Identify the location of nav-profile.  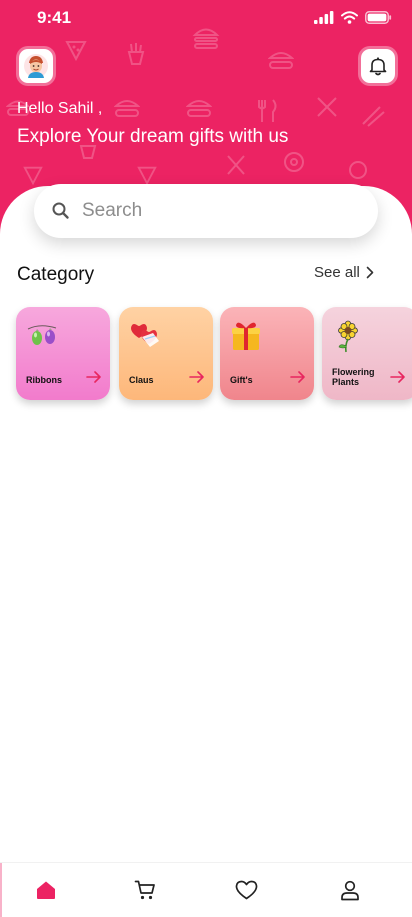
(350, 890).